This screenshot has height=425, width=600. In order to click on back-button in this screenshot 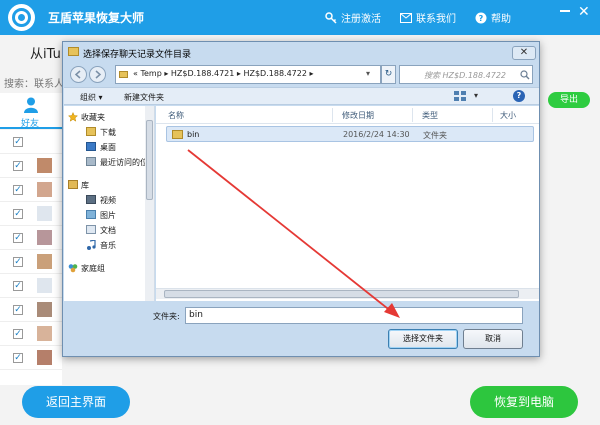, I will do `click(78, 74)`.